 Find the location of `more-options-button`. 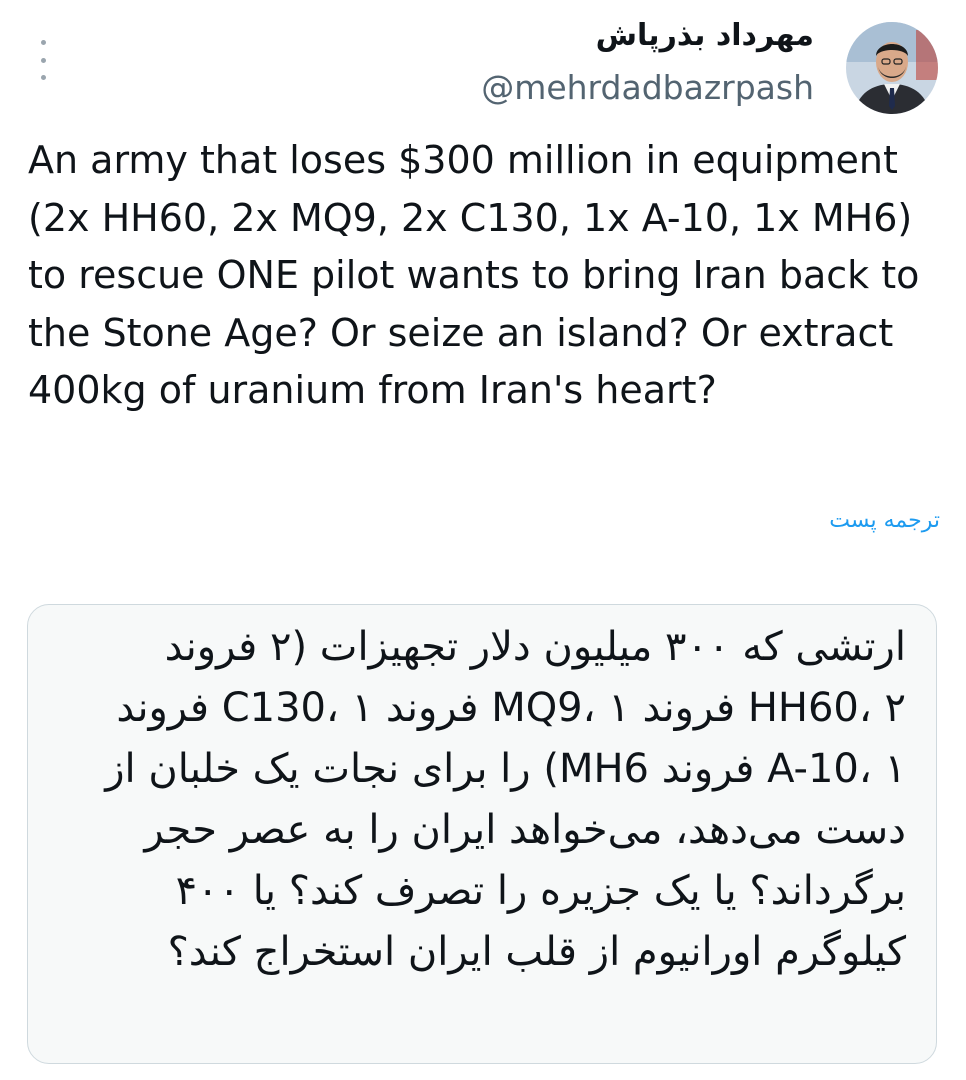

more-options-button is located at coordinates (43, 60).